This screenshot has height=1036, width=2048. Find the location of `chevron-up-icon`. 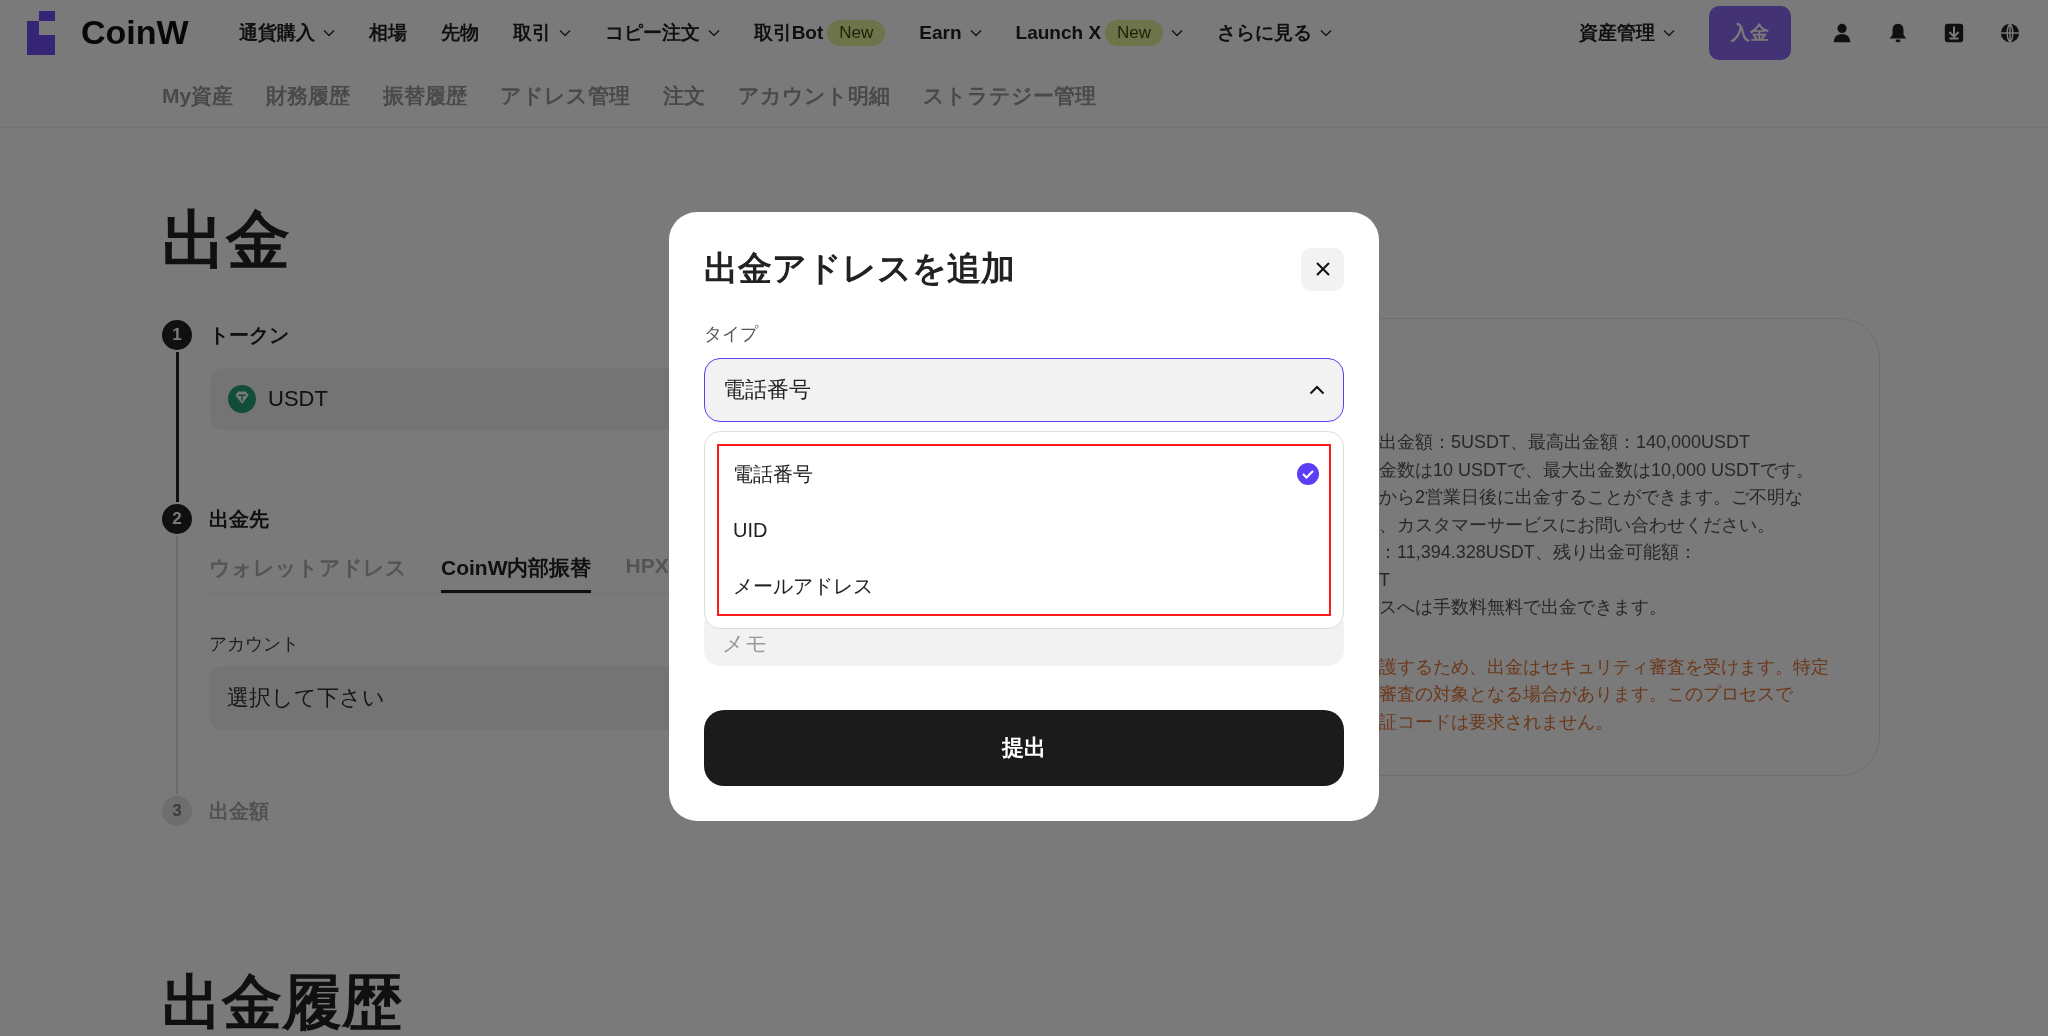

chevron-up-icon is located at coordinates (1317, 390).